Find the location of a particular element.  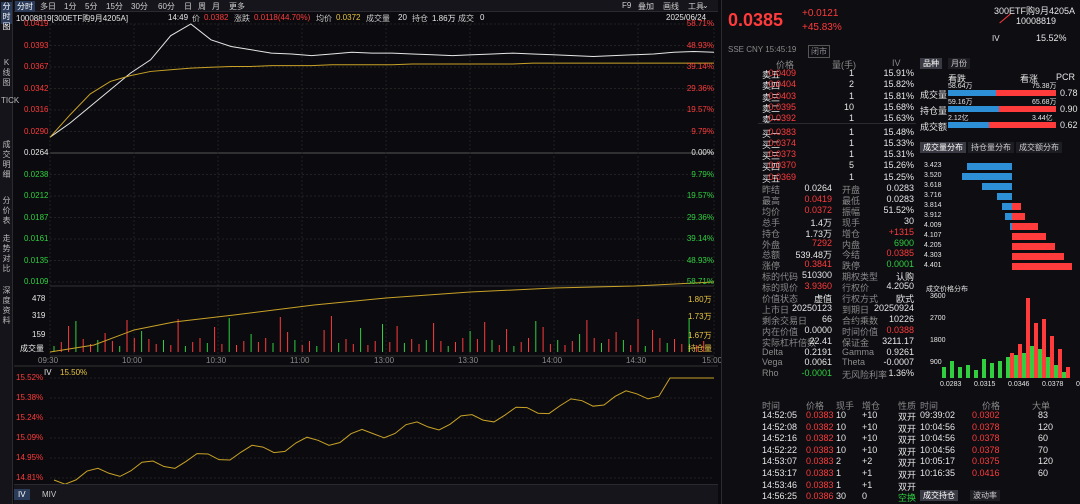

dist-label: 4.303 is located at coordinates (933, 255).